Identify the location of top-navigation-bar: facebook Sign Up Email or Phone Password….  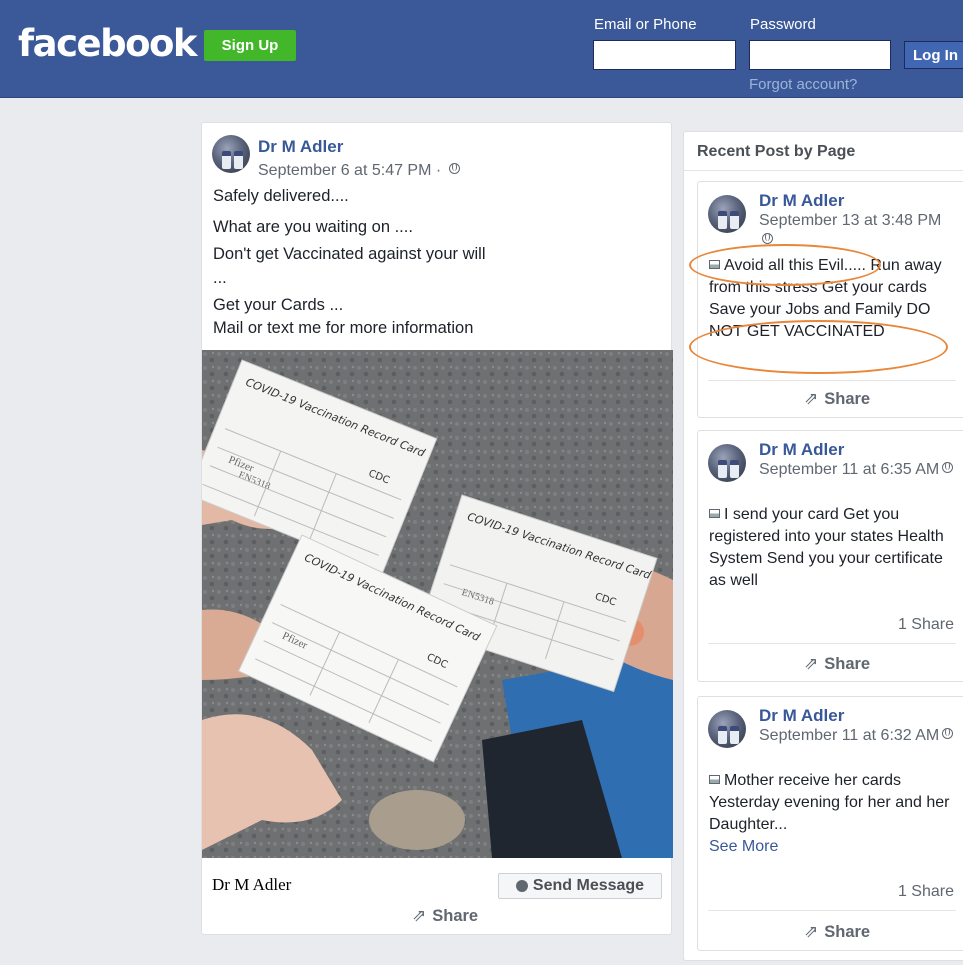
(481, 49).